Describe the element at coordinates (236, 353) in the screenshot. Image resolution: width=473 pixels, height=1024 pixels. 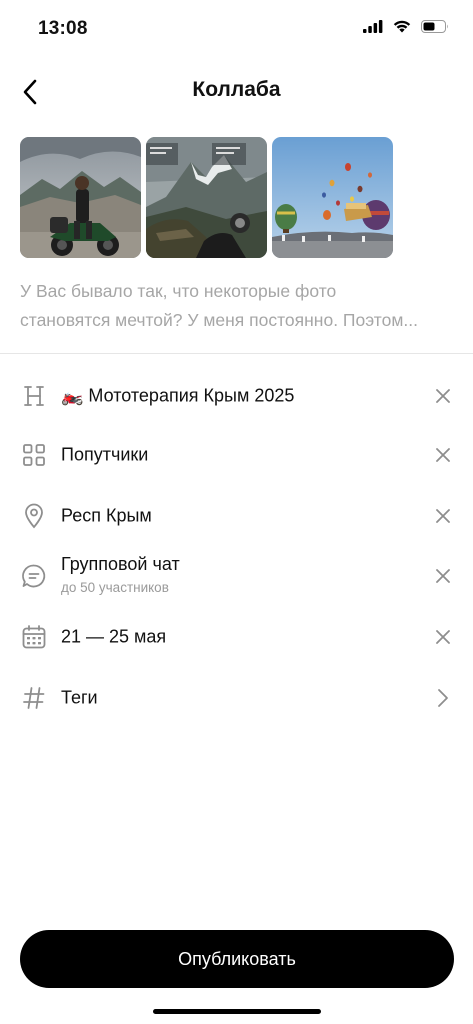
I see `divider` at that location.